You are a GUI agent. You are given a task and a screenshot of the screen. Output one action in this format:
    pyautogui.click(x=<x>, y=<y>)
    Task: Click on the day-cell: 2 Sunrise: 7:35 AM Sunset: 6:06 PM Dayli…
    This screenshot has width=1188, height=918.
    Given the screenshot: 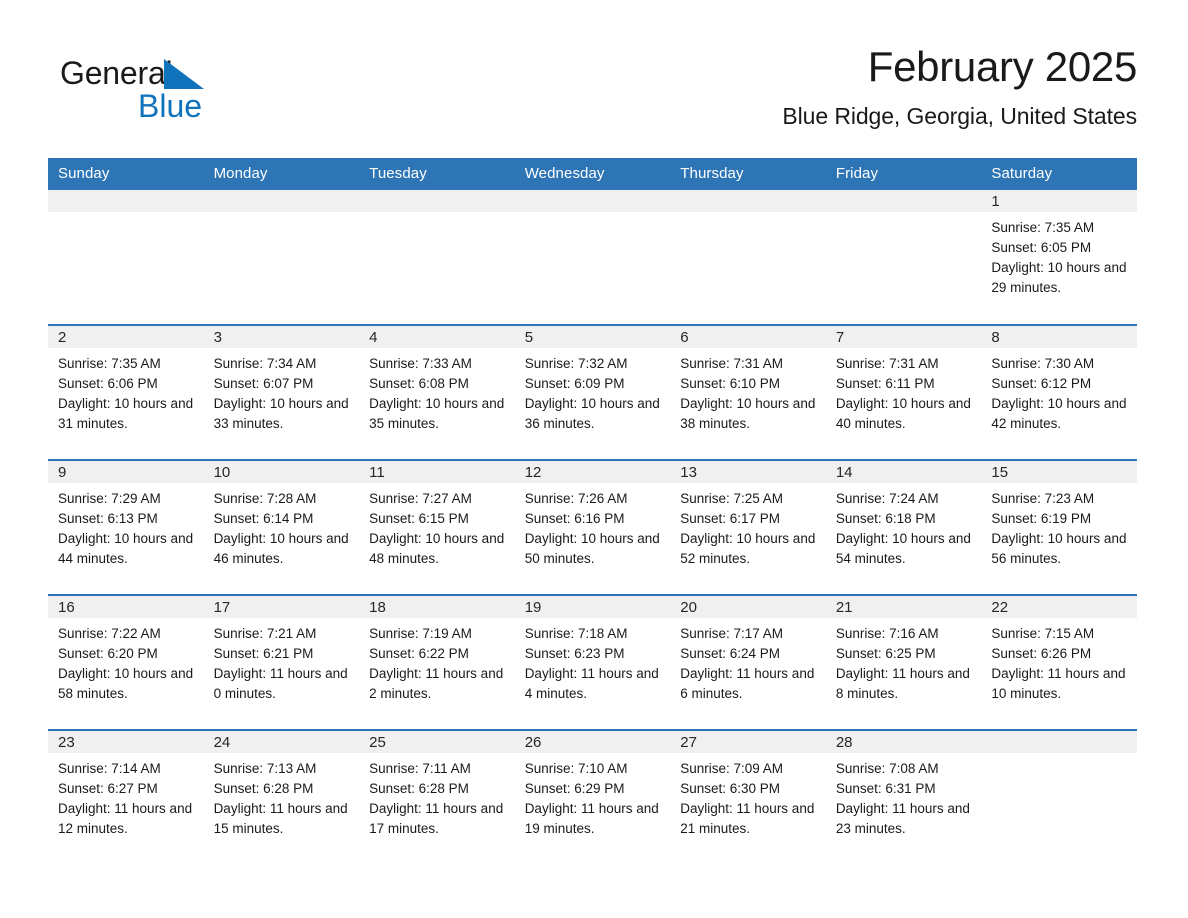 What is the action you would take?
    pyautogui.click(x=126, y=392)
    